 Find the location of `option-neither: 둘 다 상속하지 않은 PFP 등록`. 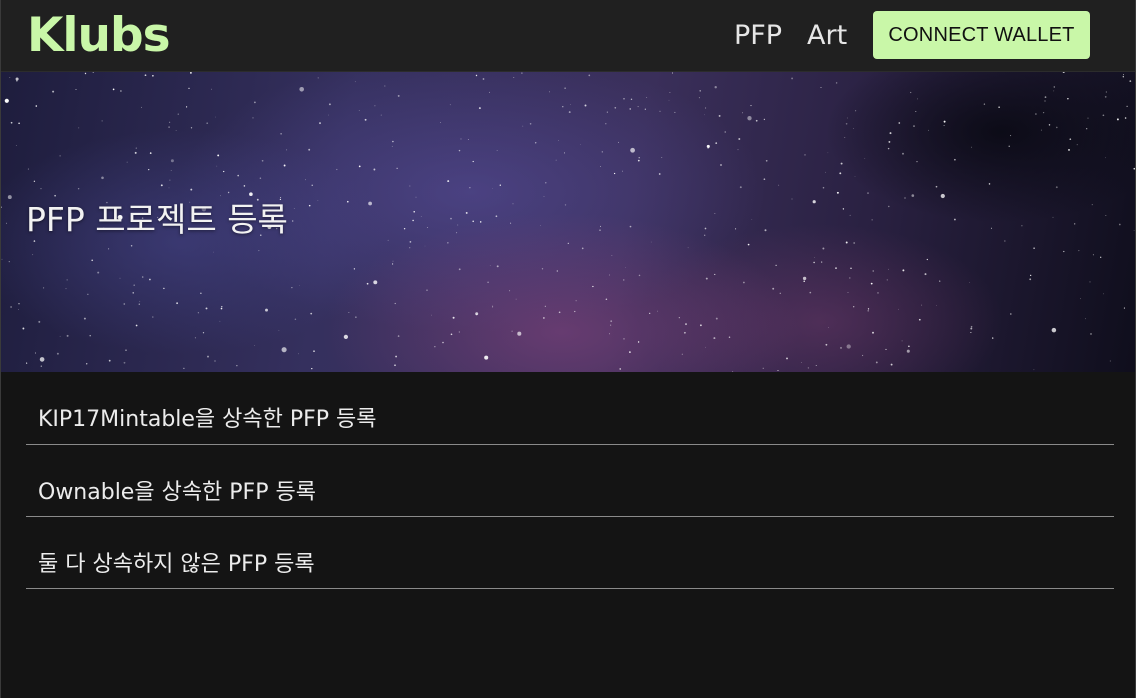

option-neither: 둘 다 상속하지 않은 PFP 등록 is located at coordinates (570, 553).